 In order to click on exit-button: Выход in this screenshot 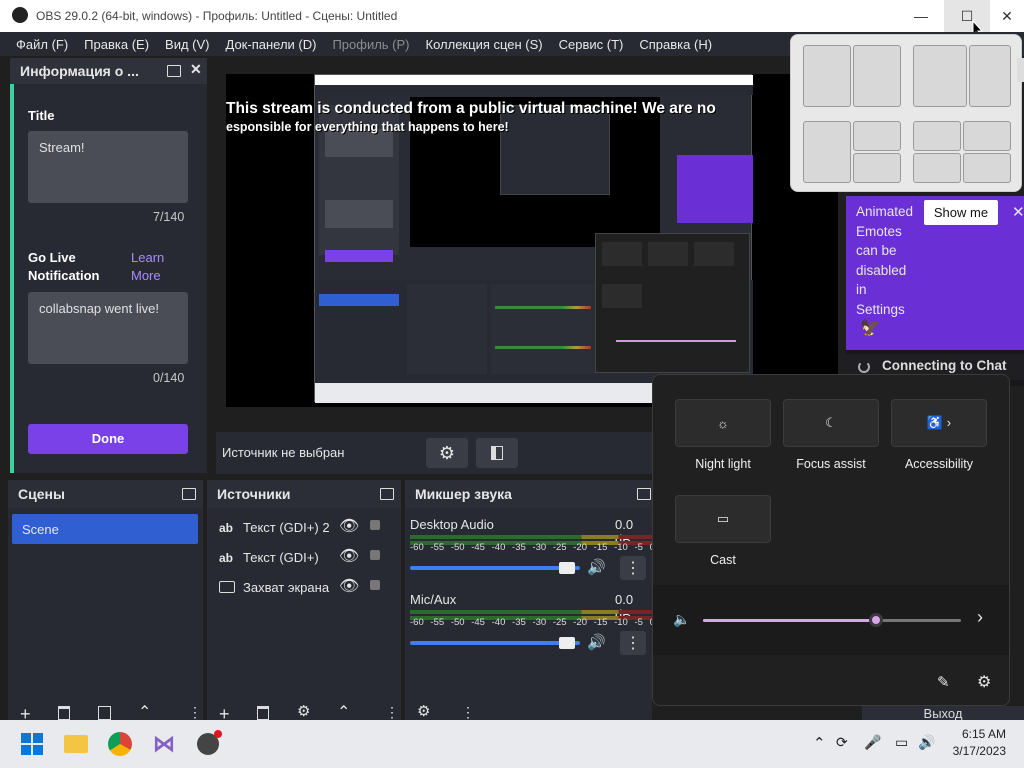, I will do `click(943, 713)`.